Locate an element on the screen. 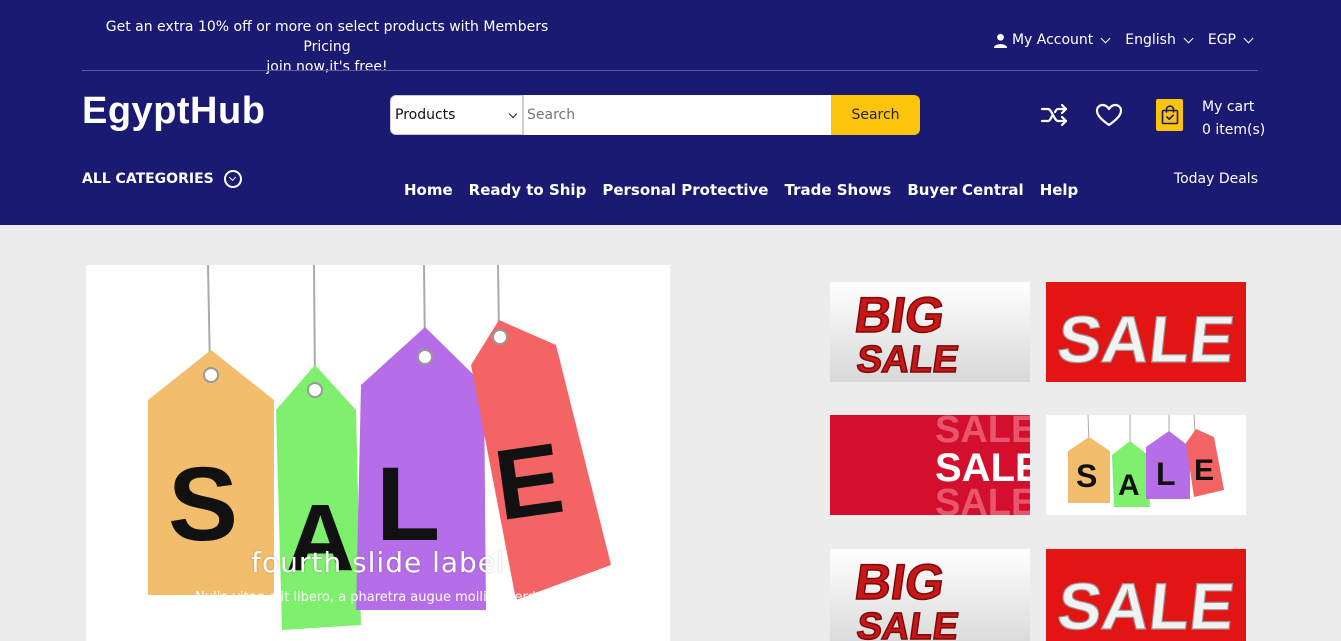 This screenshot has height=641, width=1341. cart-bag-icon is located at coordinates (1169, 115).